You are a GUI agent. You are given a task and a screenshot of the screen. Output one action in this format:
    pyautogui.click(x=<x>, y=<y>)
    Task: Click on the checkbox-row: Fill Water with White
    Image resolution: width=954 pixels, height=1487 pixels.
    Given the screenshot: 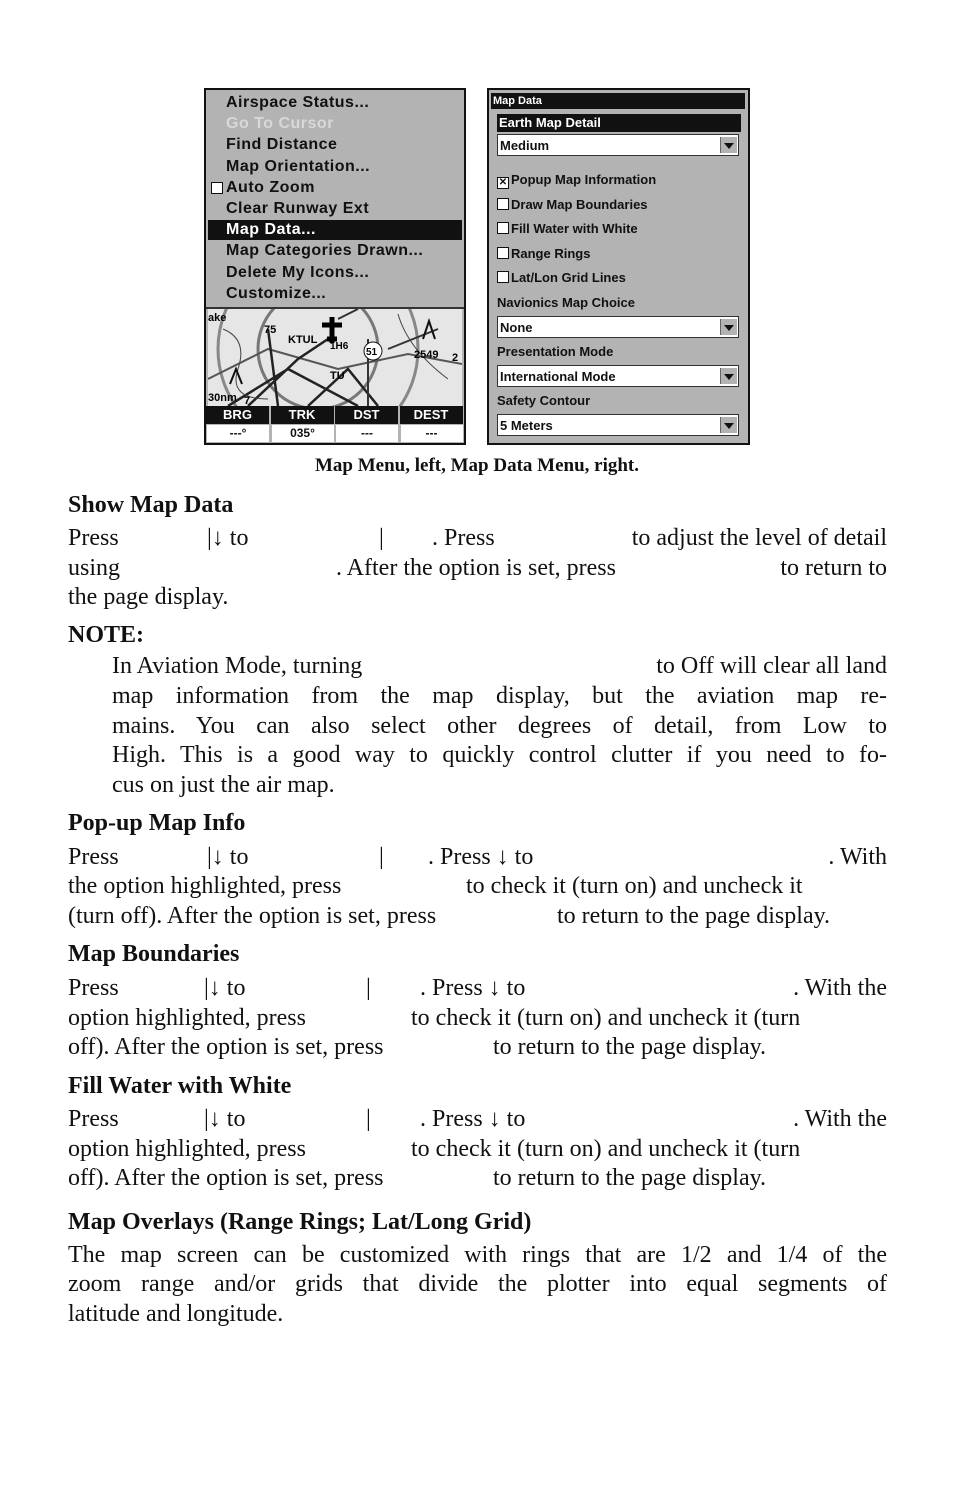 What is the action you would take?
    pyautogui.click(x=567, y=229)
    